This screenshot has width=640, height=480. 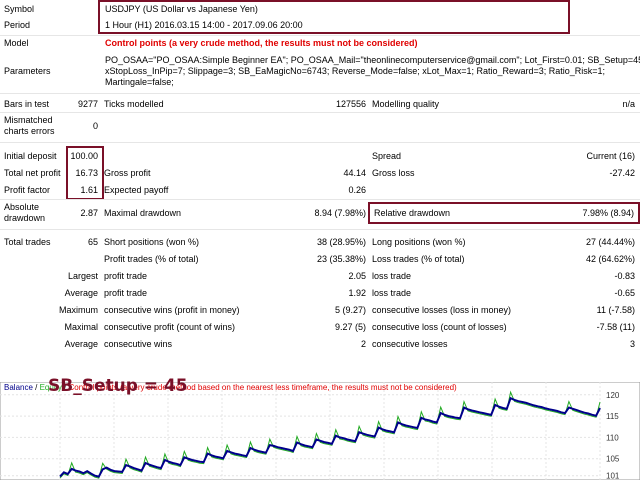 I want to click on profit-factor-value: 1.61, so click(x=89, y=190).